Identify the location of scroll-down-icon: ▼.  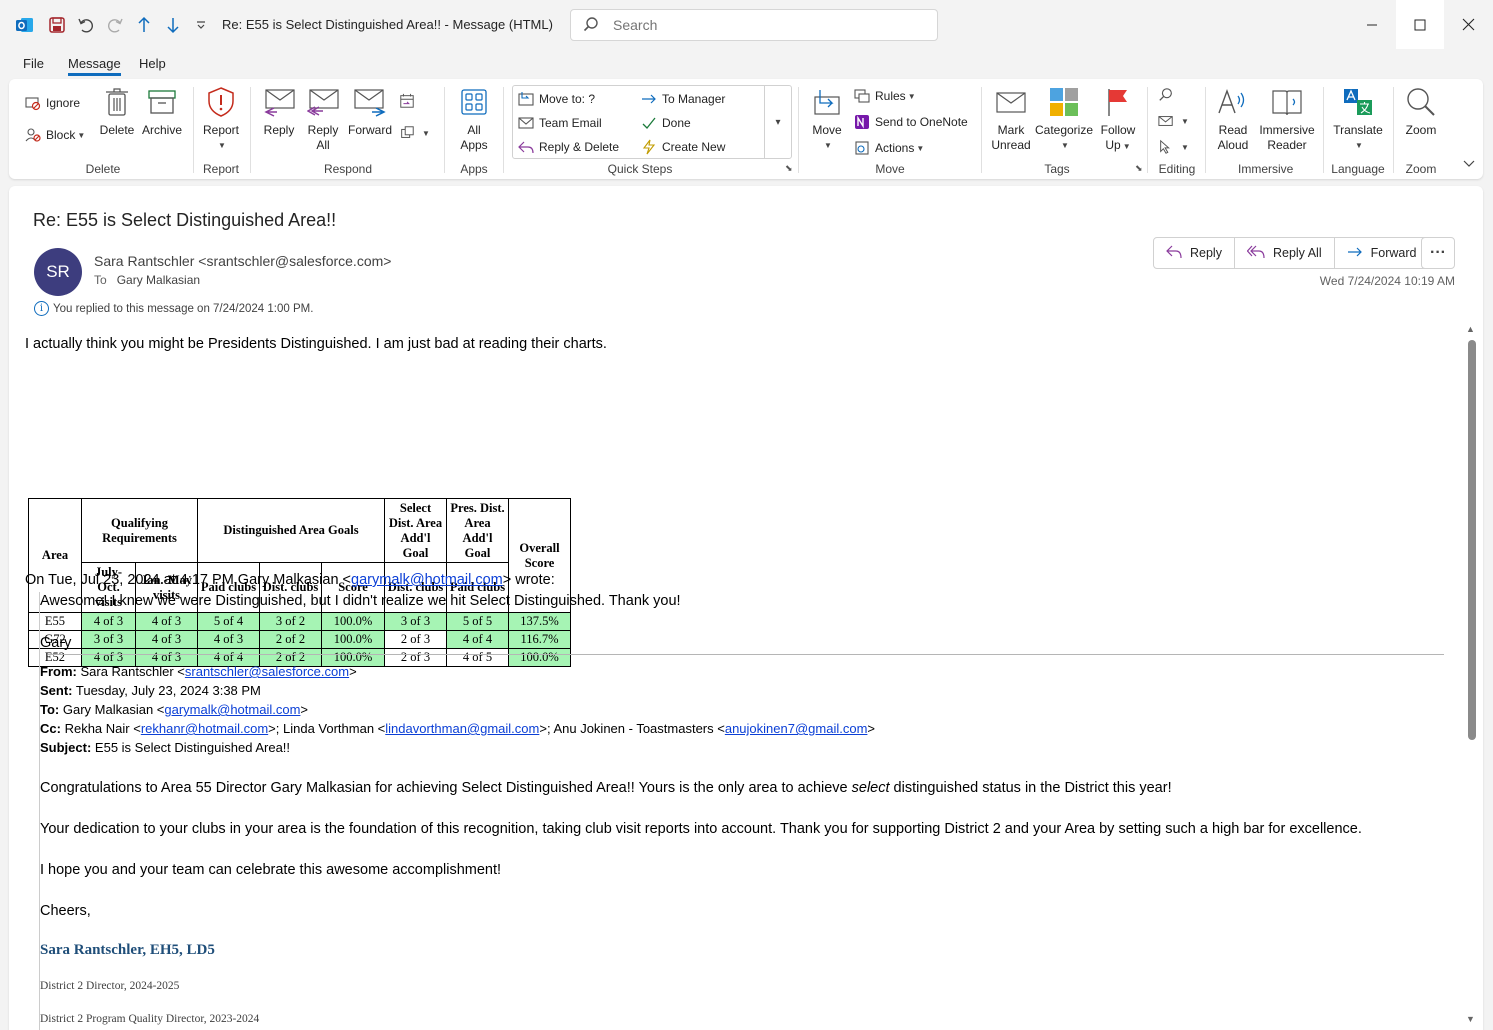
(1470, 1019).